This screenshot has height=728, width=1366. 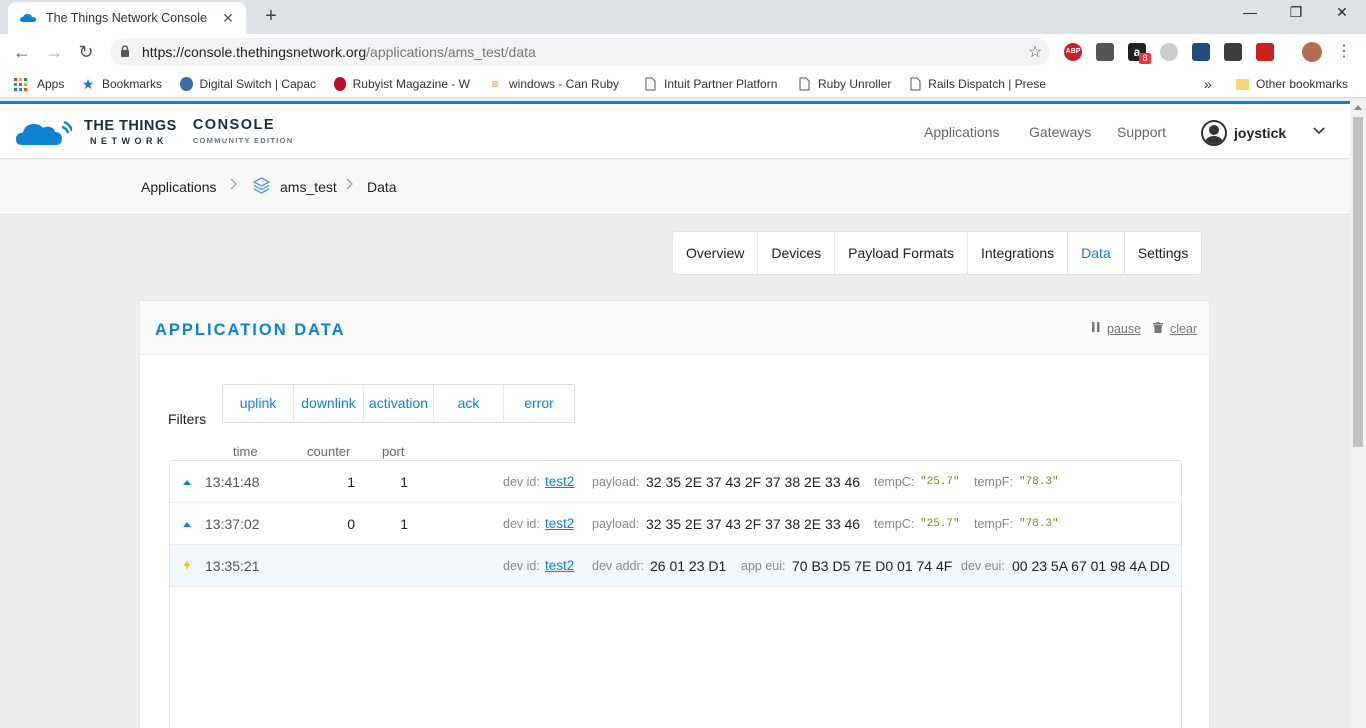 I want to click on breadcrumb-separator-icon, so click(x=234, y=185).